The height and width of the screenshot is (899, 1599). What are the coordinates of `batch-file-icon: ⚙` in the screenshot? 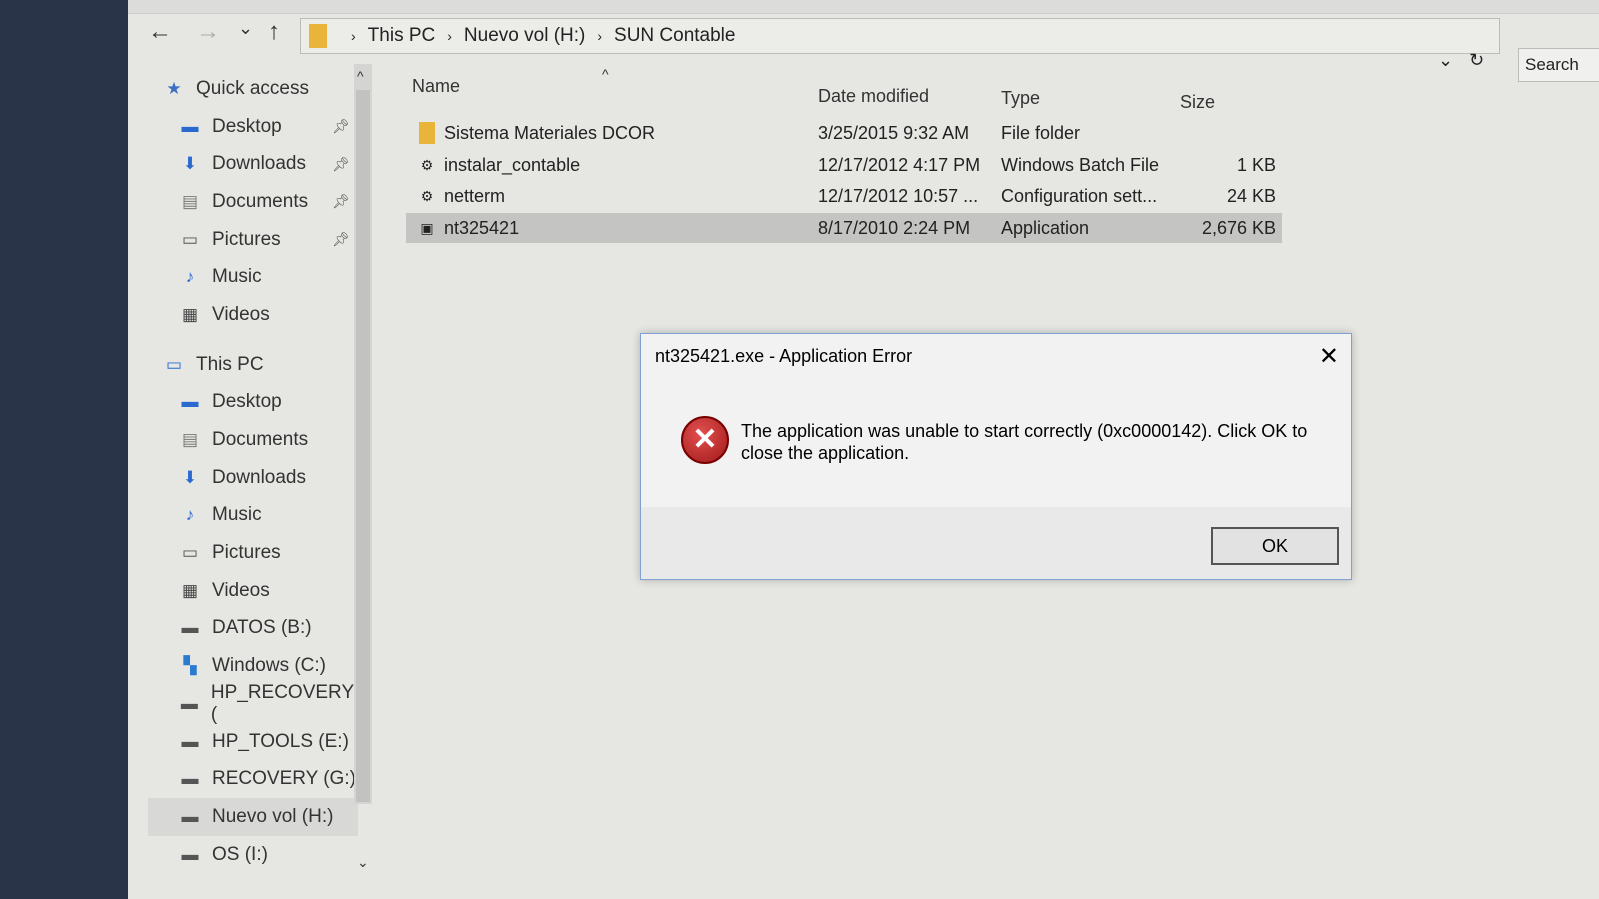 It's located at (427, 164).